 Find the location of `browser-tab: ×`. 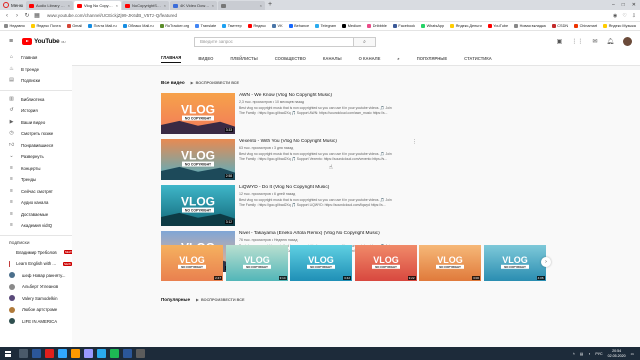

browser-tab: × is located at coordinates (241, 5).